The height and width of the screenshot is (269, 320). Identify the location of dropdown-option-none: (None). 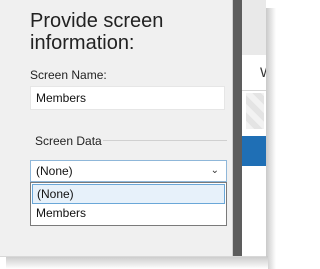
(128, 194).